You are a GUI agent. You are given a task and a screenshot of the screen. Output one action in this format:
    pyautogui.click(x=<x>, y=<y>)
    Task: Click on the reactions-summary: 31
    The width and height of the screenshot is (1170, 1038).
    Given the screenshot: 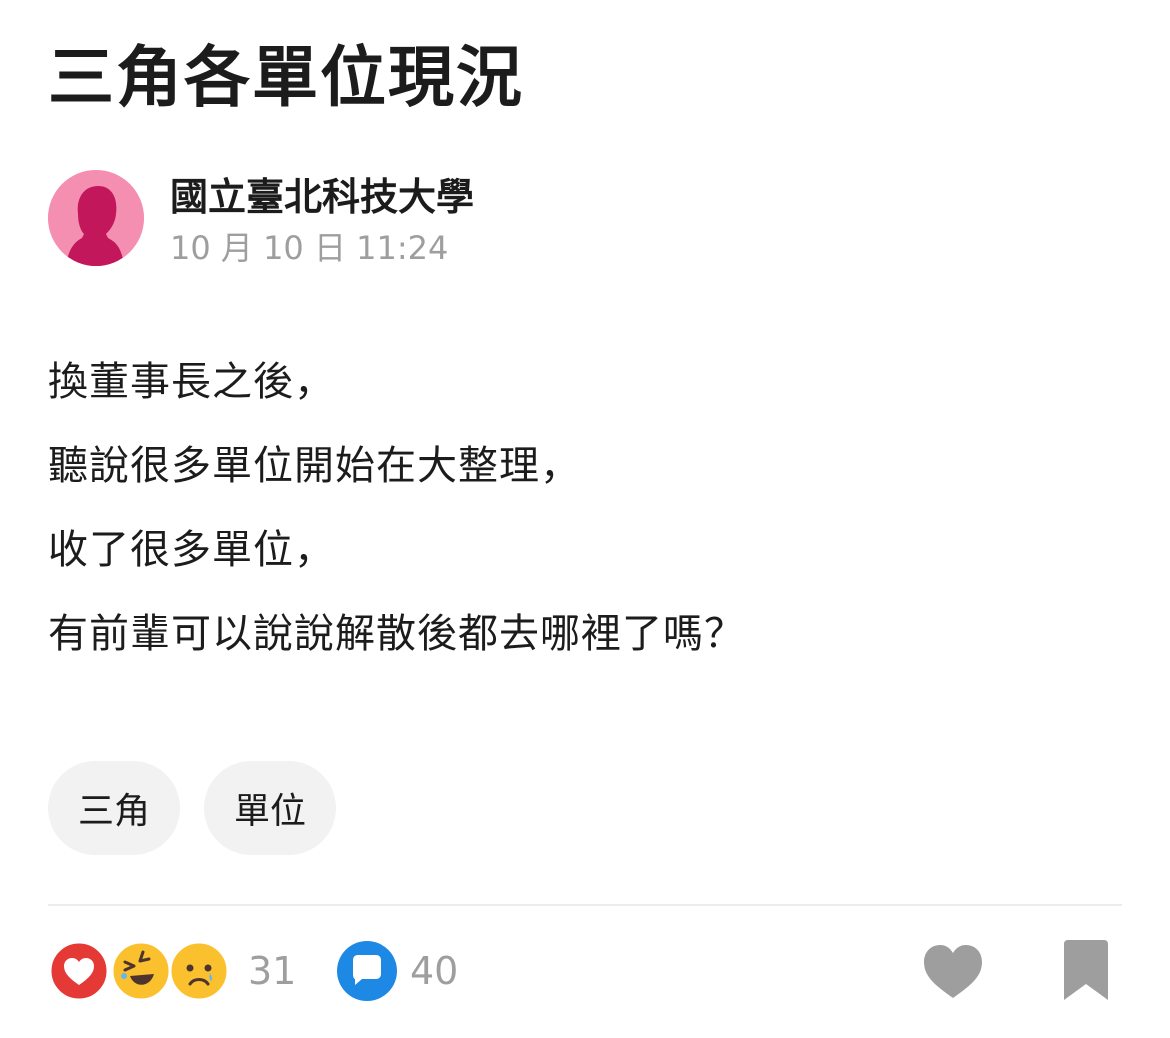 What is the action you would take?
    pyautogui.click(x=178, y=971)
    